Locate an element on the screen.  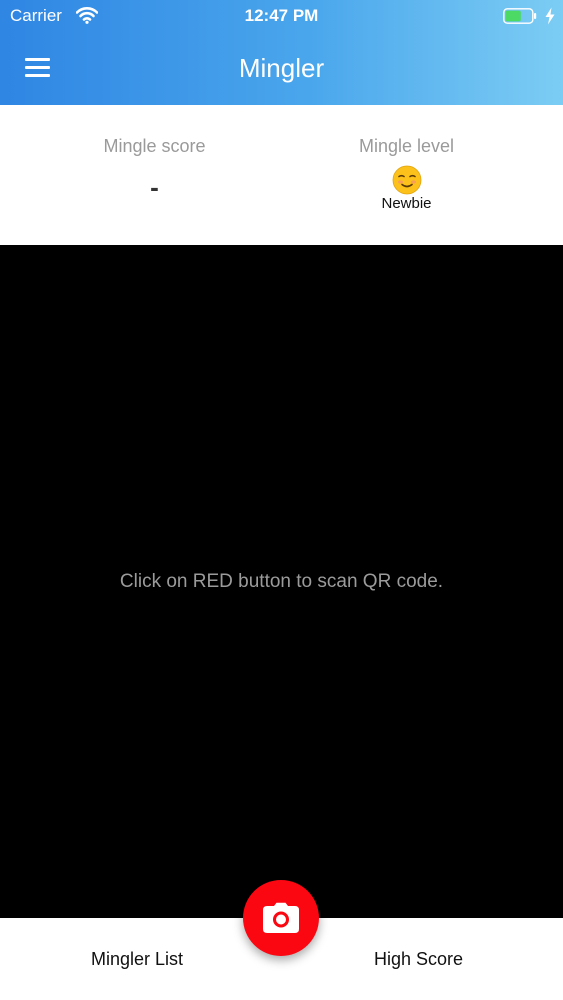
stats-panel: Mingle score - Mingle level Newbie is located at coordinates (281, 175).